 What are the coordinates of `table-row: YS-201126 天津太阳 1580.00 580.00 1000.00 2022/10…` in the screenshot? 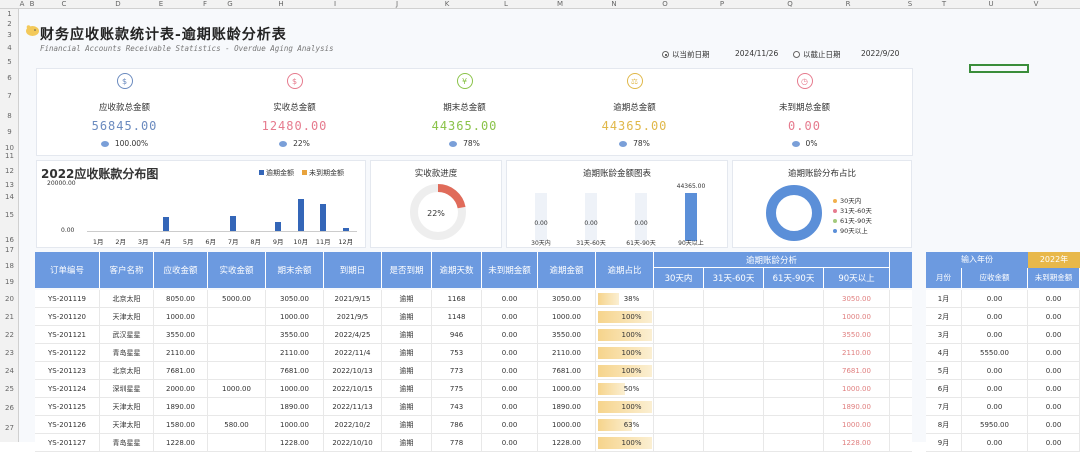 It's located at (473, 425).